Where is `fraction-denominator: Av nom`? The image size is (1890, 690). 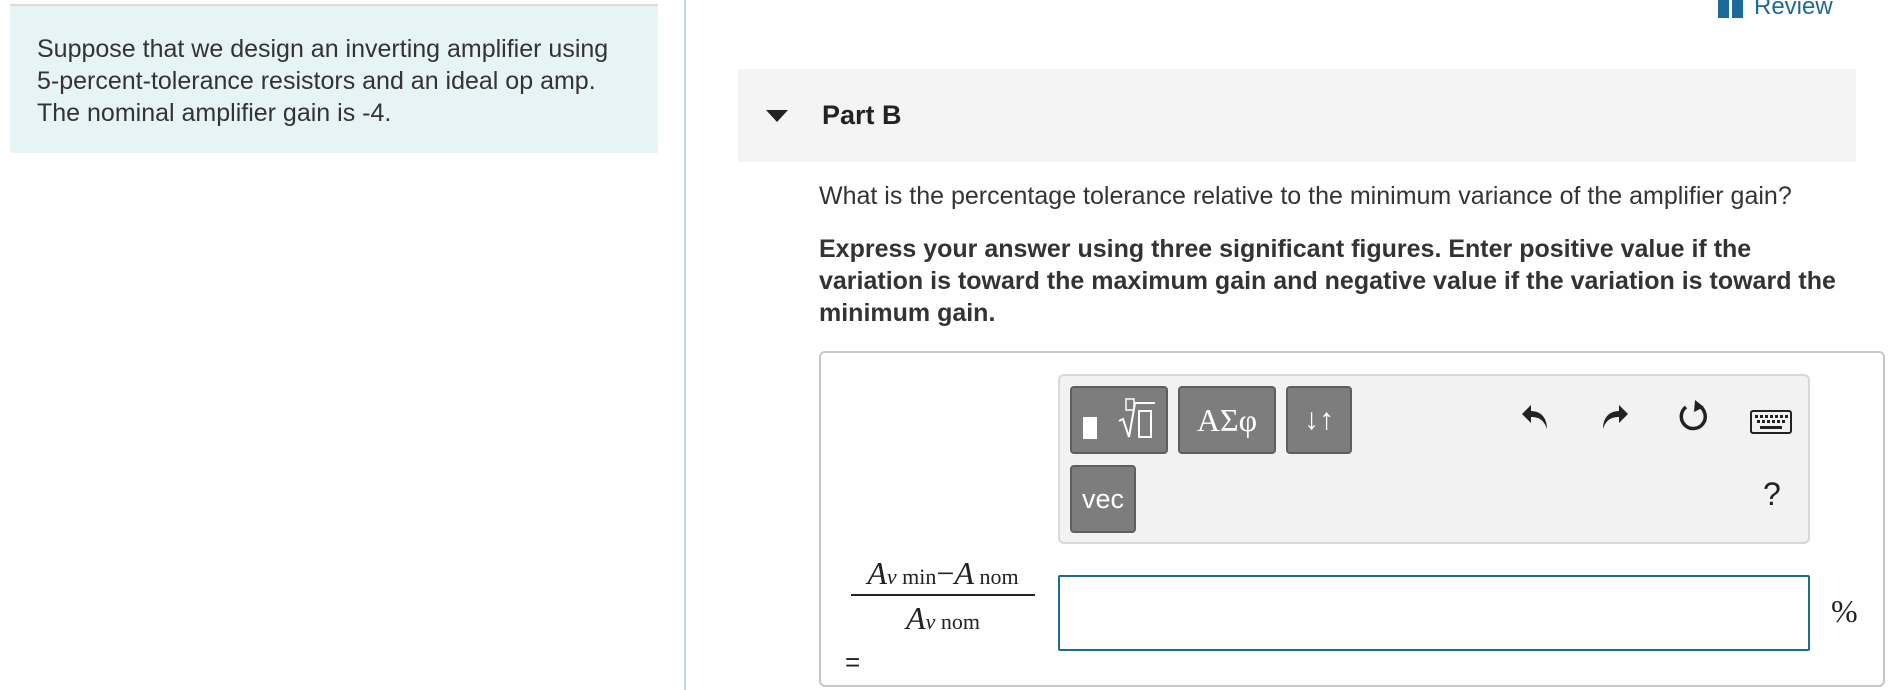 fraction-denominator: Av nom is located at coordinates (943, 618).